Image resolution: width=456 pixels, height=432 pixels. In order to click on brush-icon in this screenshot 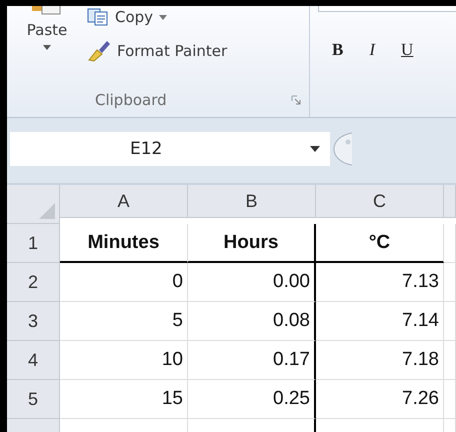, I will do `click(99, 51)`.